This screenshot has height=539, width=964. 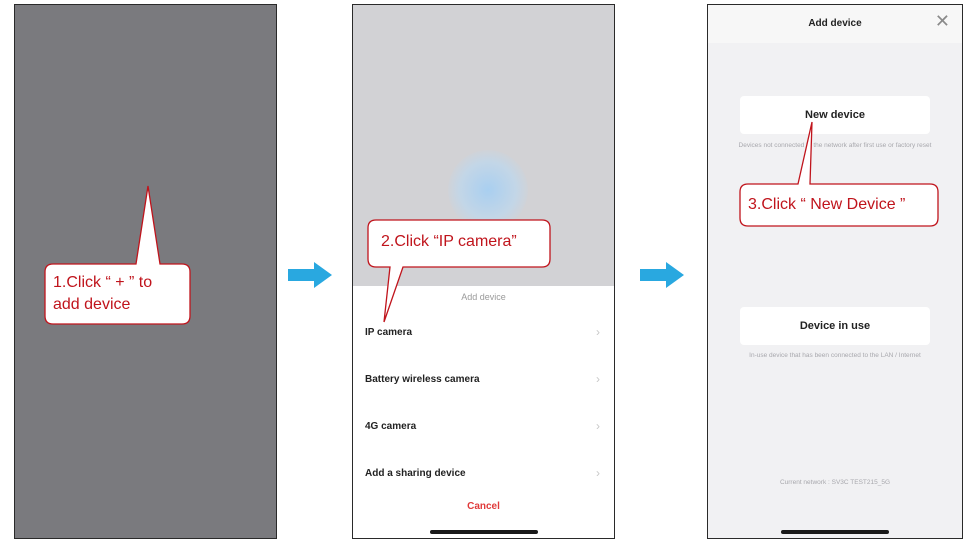 What do you see at coordinates (942, 21) in the screenshot?
I see `close-icon: ✕` at bounding box center [942, 21].